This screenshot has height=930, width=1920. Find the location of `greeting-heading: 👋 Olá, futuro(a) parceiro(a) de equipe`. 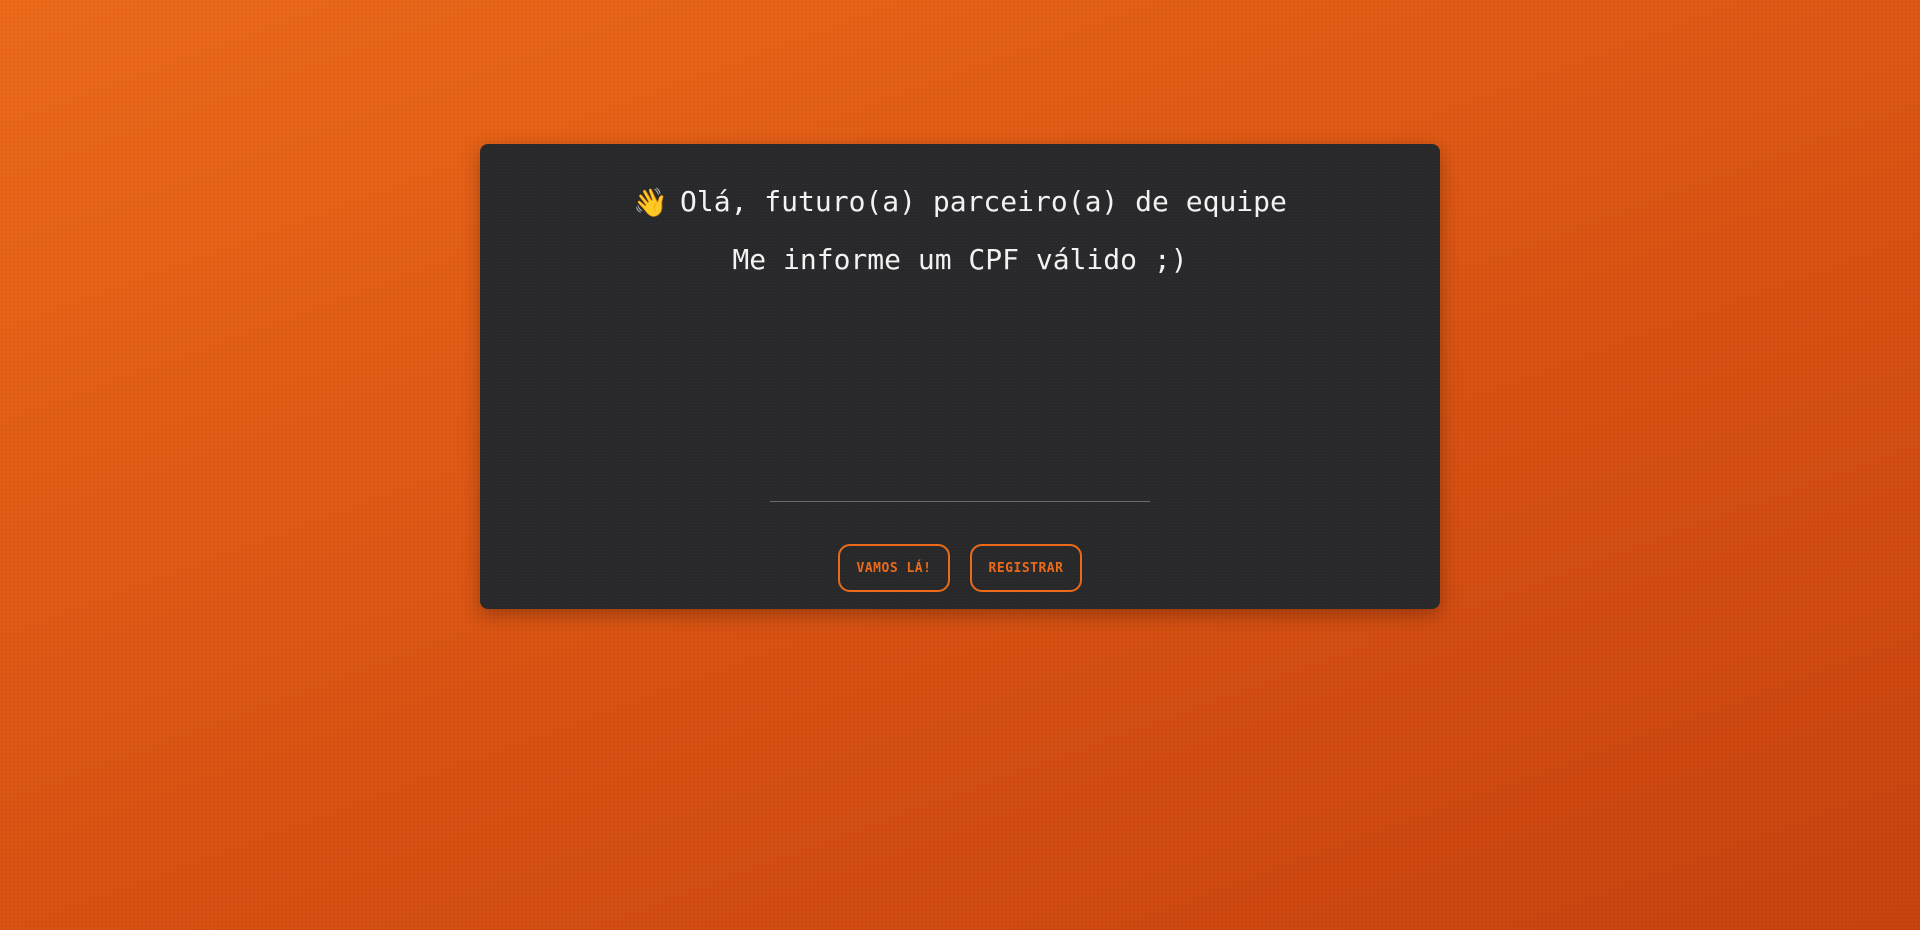

greeting-heading: 👋 Olá, futuro(a) parceiro(a) de equipe is located at coordinates (960, 202).